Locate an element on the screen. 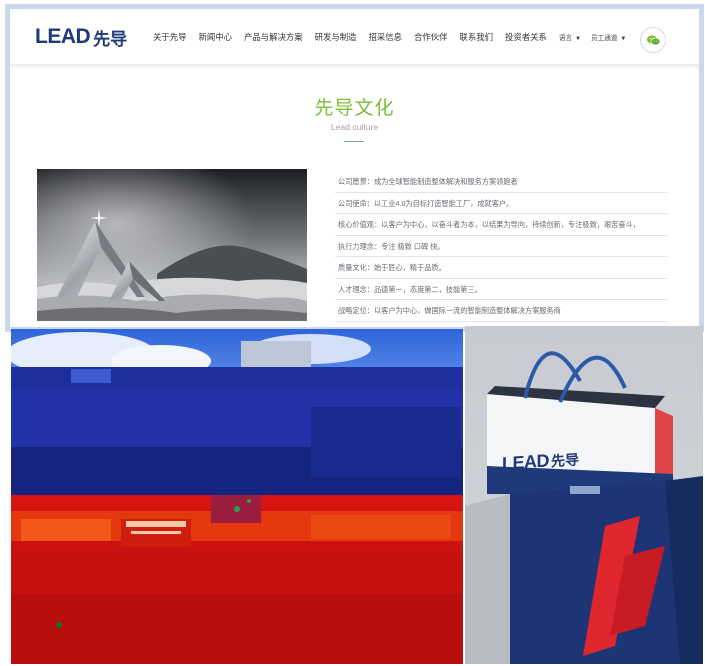  culture-item-talent: 人才理念：品德第一，态度第二，技能第三。 is located at coordinates (501, 289).